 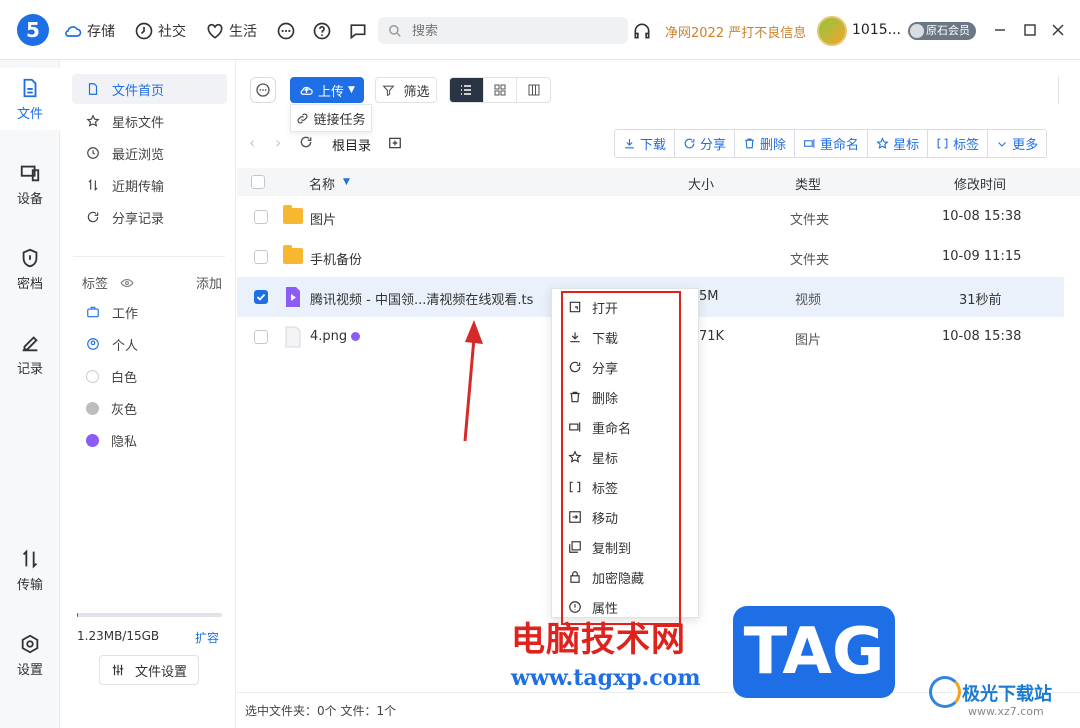 What do you see at coordinates (149, 185) in the screenshot?
I see `sidebar-item-transfers: 近期传输` at bounding box center [149, 185].